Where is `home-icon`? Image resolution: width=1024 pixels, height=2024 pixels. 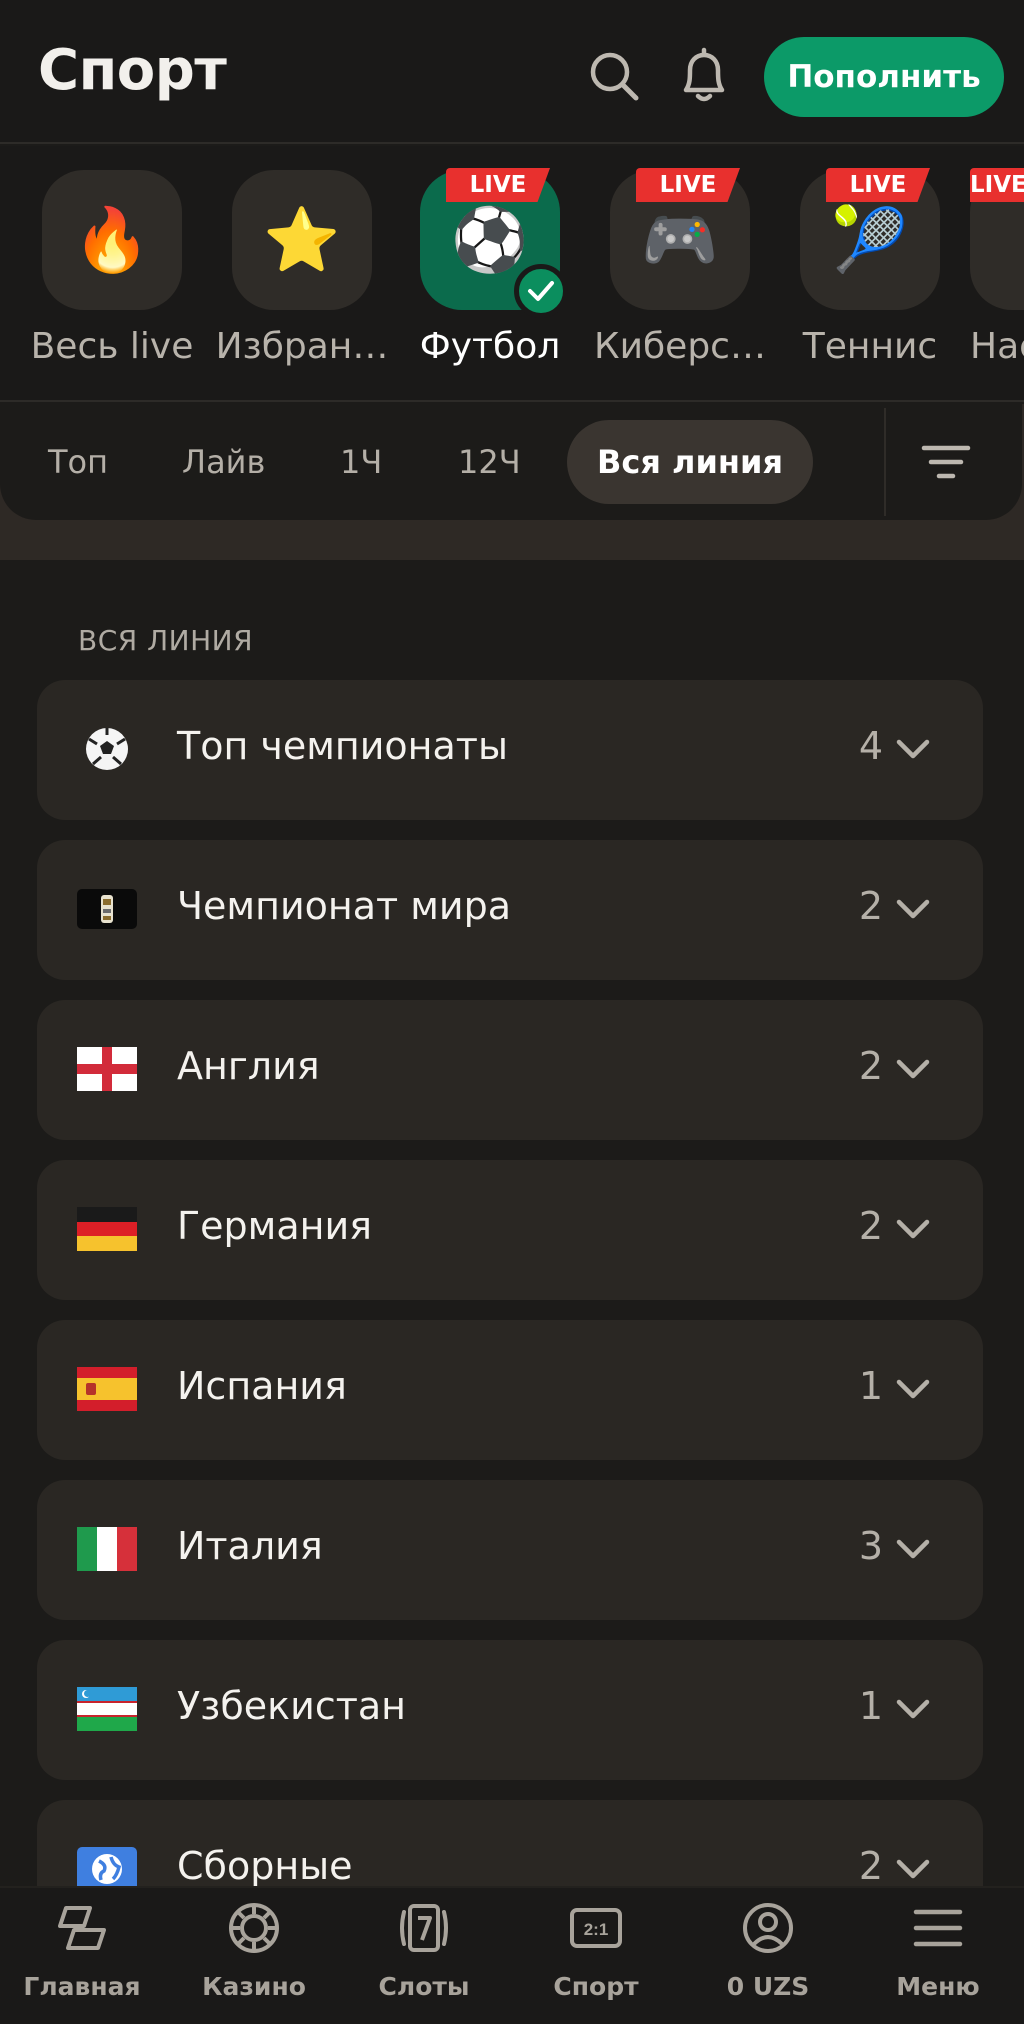 home-icon is located at coordinates (82, 1928).